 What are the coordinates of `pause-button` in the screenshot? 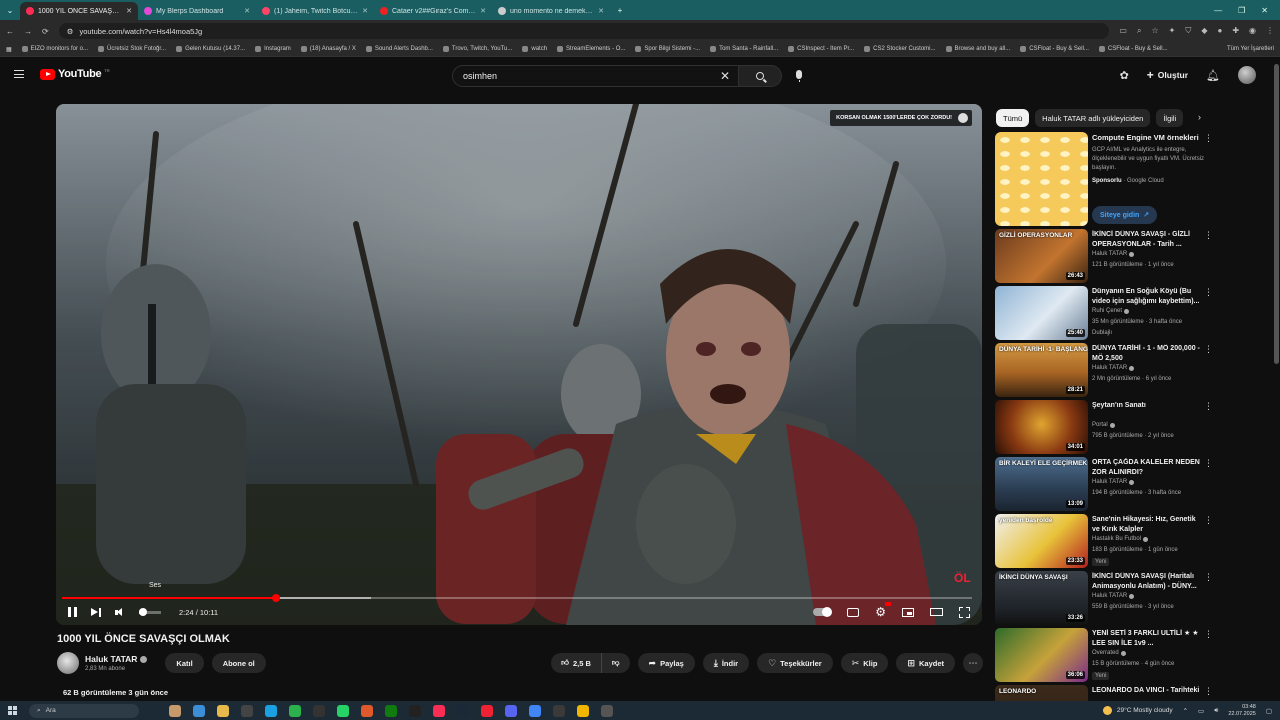 It's located at (72, 612).